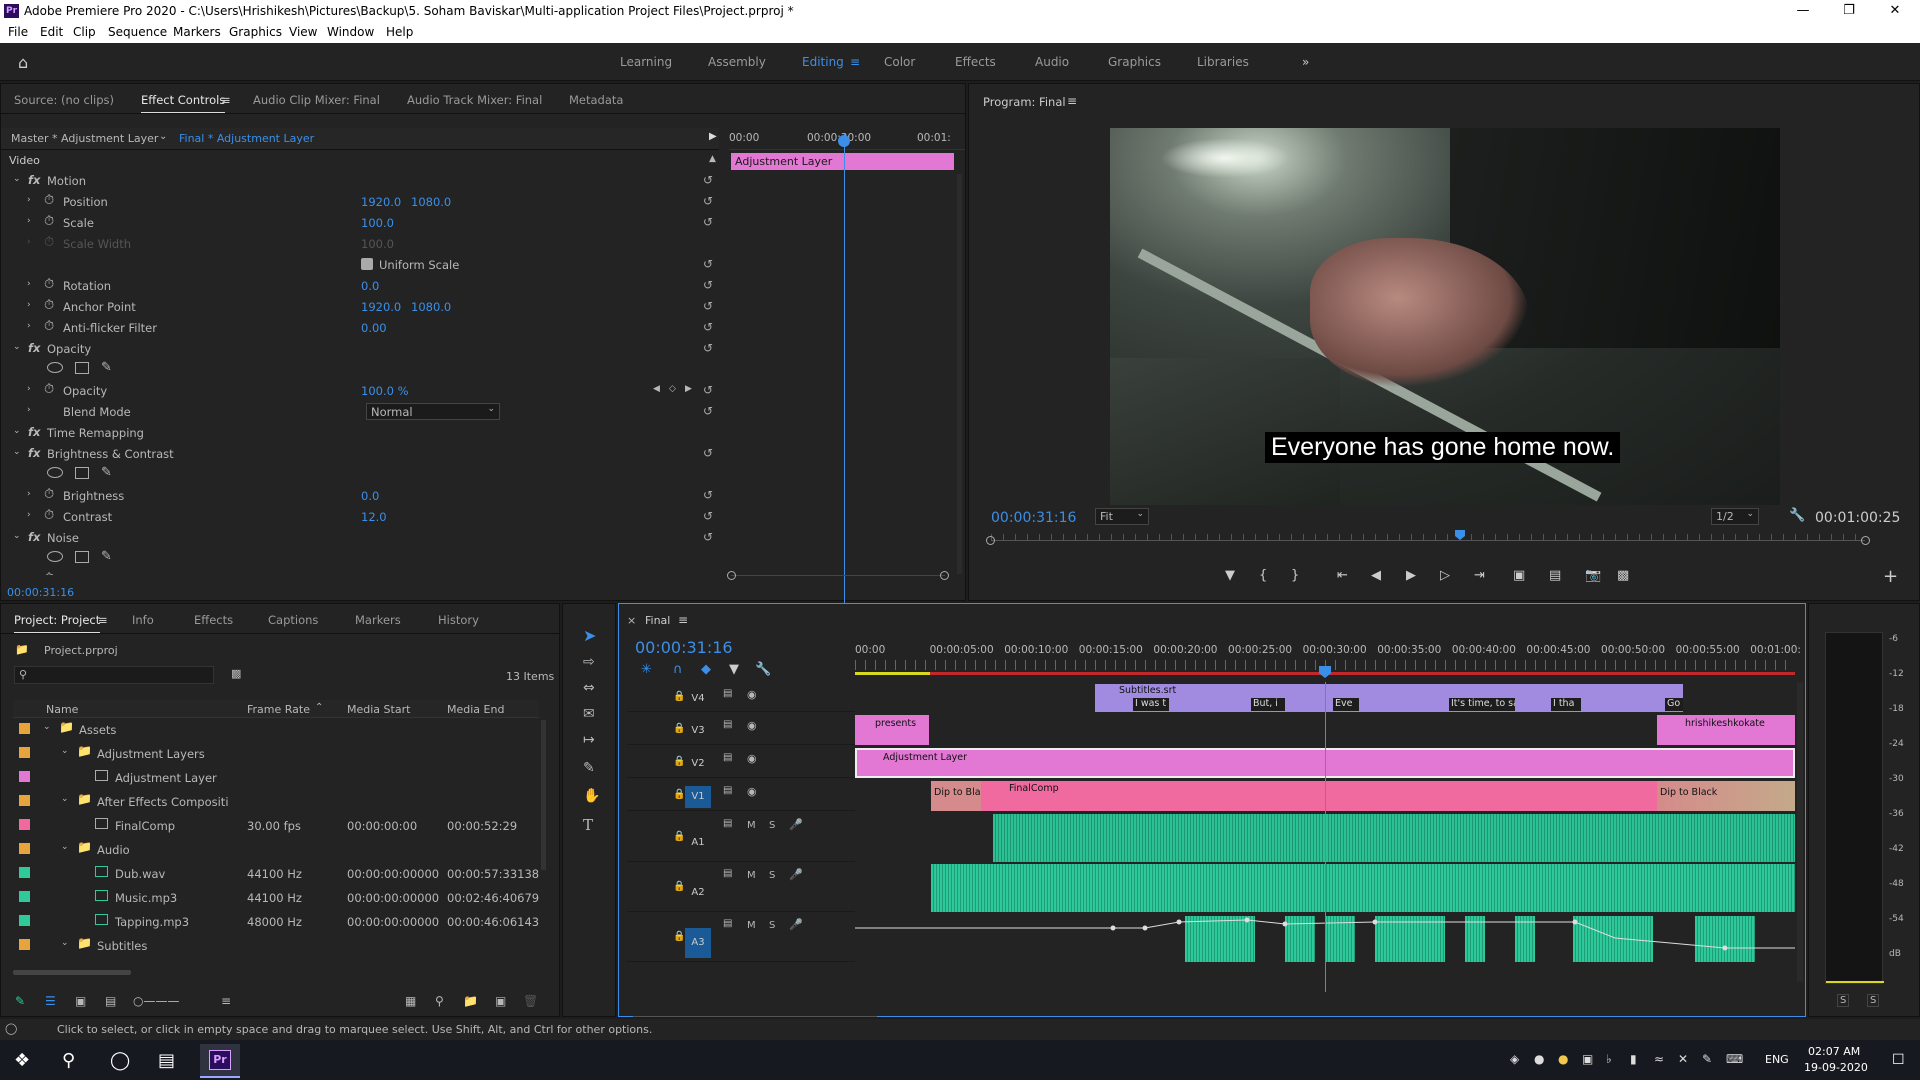 This screenshot has width=1920, height=1080. What do you see at coordinates (698, 764) in the screenshot?
I see `track-target: V2` at bounding box center [698, 764].